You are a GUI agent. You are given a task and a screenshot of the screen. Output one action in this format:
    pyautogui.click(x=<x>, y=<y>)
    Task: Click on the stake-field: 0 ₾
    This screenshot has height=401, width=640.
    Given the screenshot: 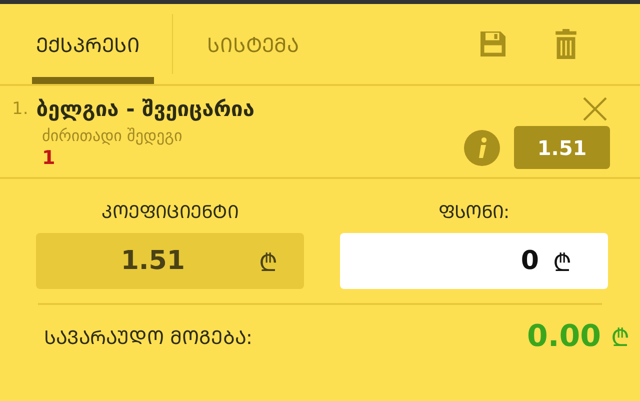 What is the action you would take?
    pyautogui.click(x=474, y=261)
    